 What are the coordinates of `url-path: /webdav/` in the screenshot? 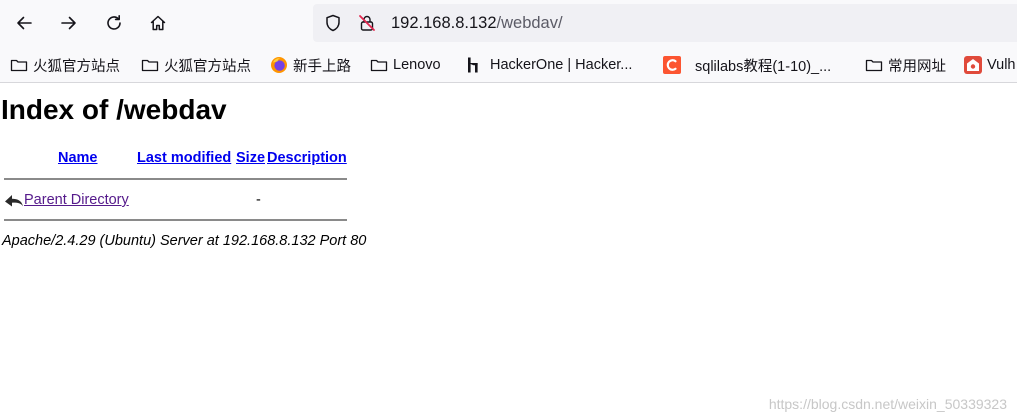 It's located at (529, 23).